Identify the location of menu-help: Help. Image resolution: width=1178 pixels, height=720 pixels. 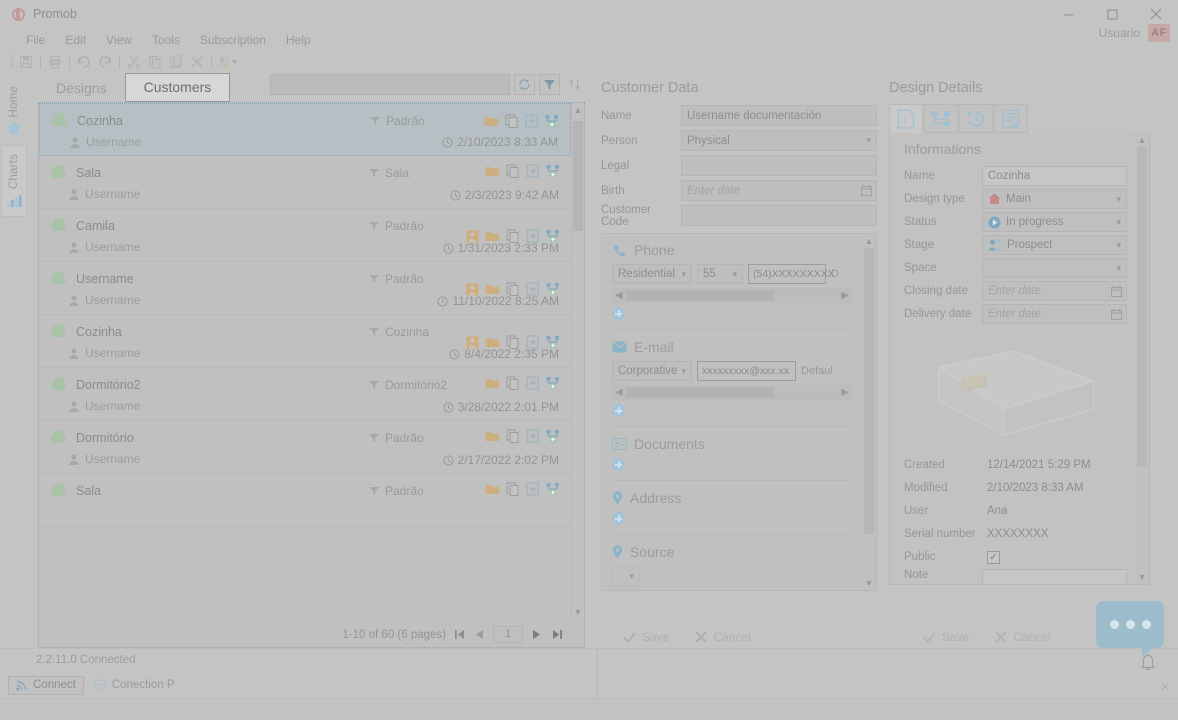
(298, 40).